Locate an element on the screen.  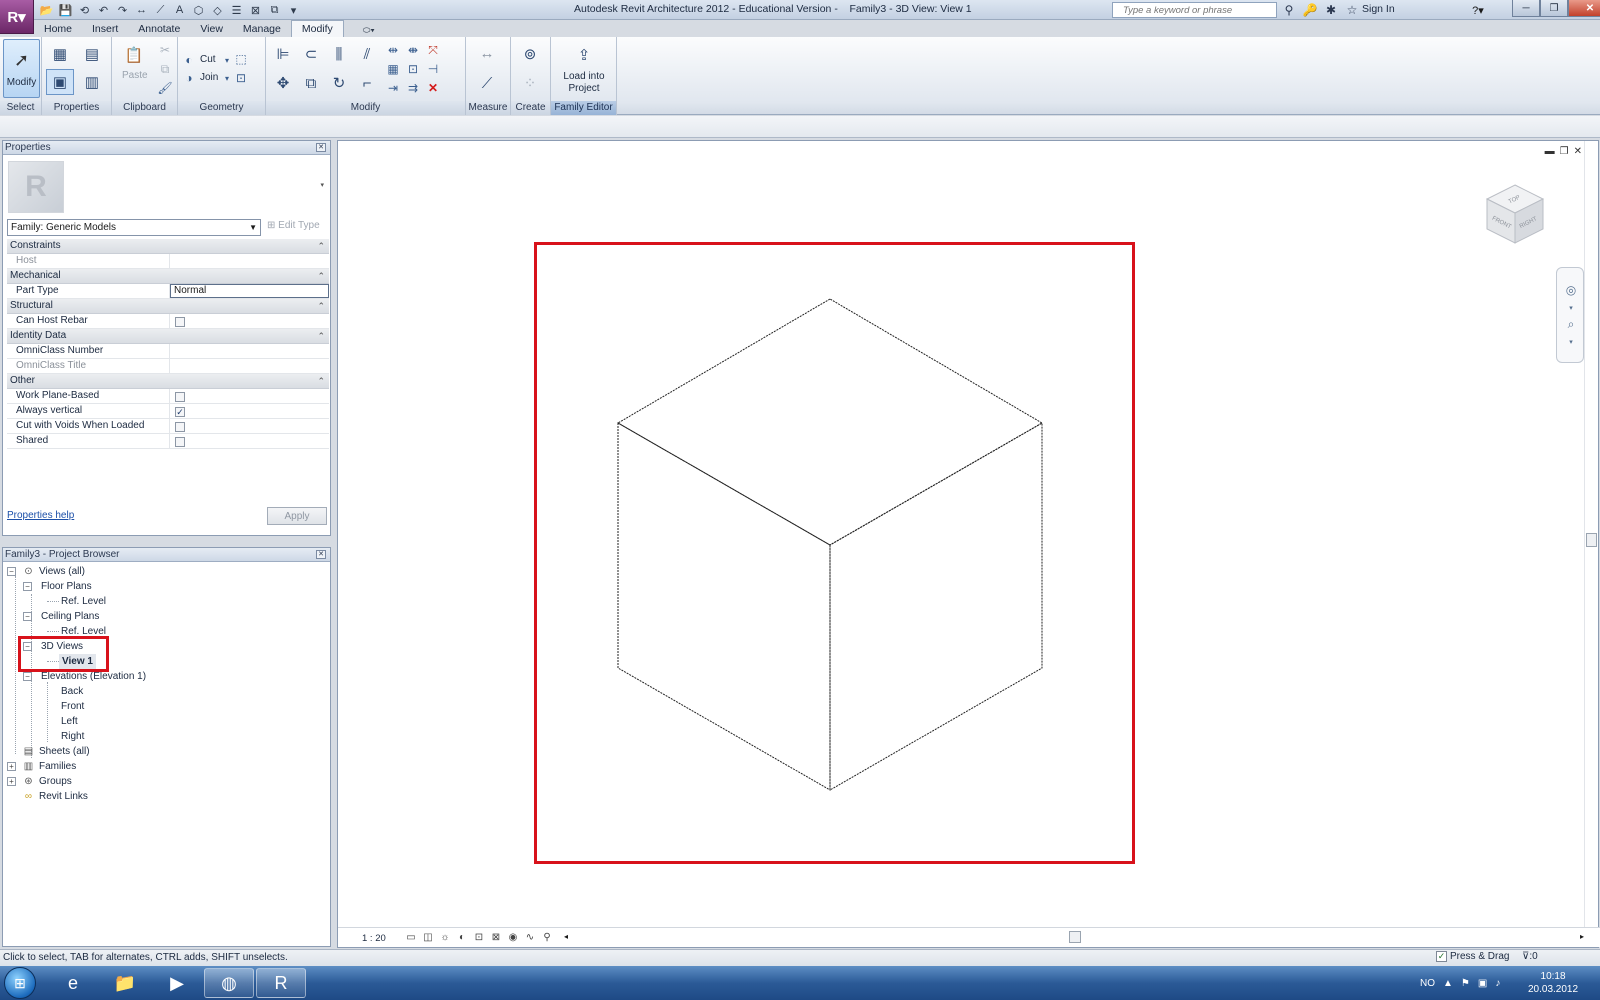
edit-type-button: ⊞ Edit Type is located at coordinates (293, 225).